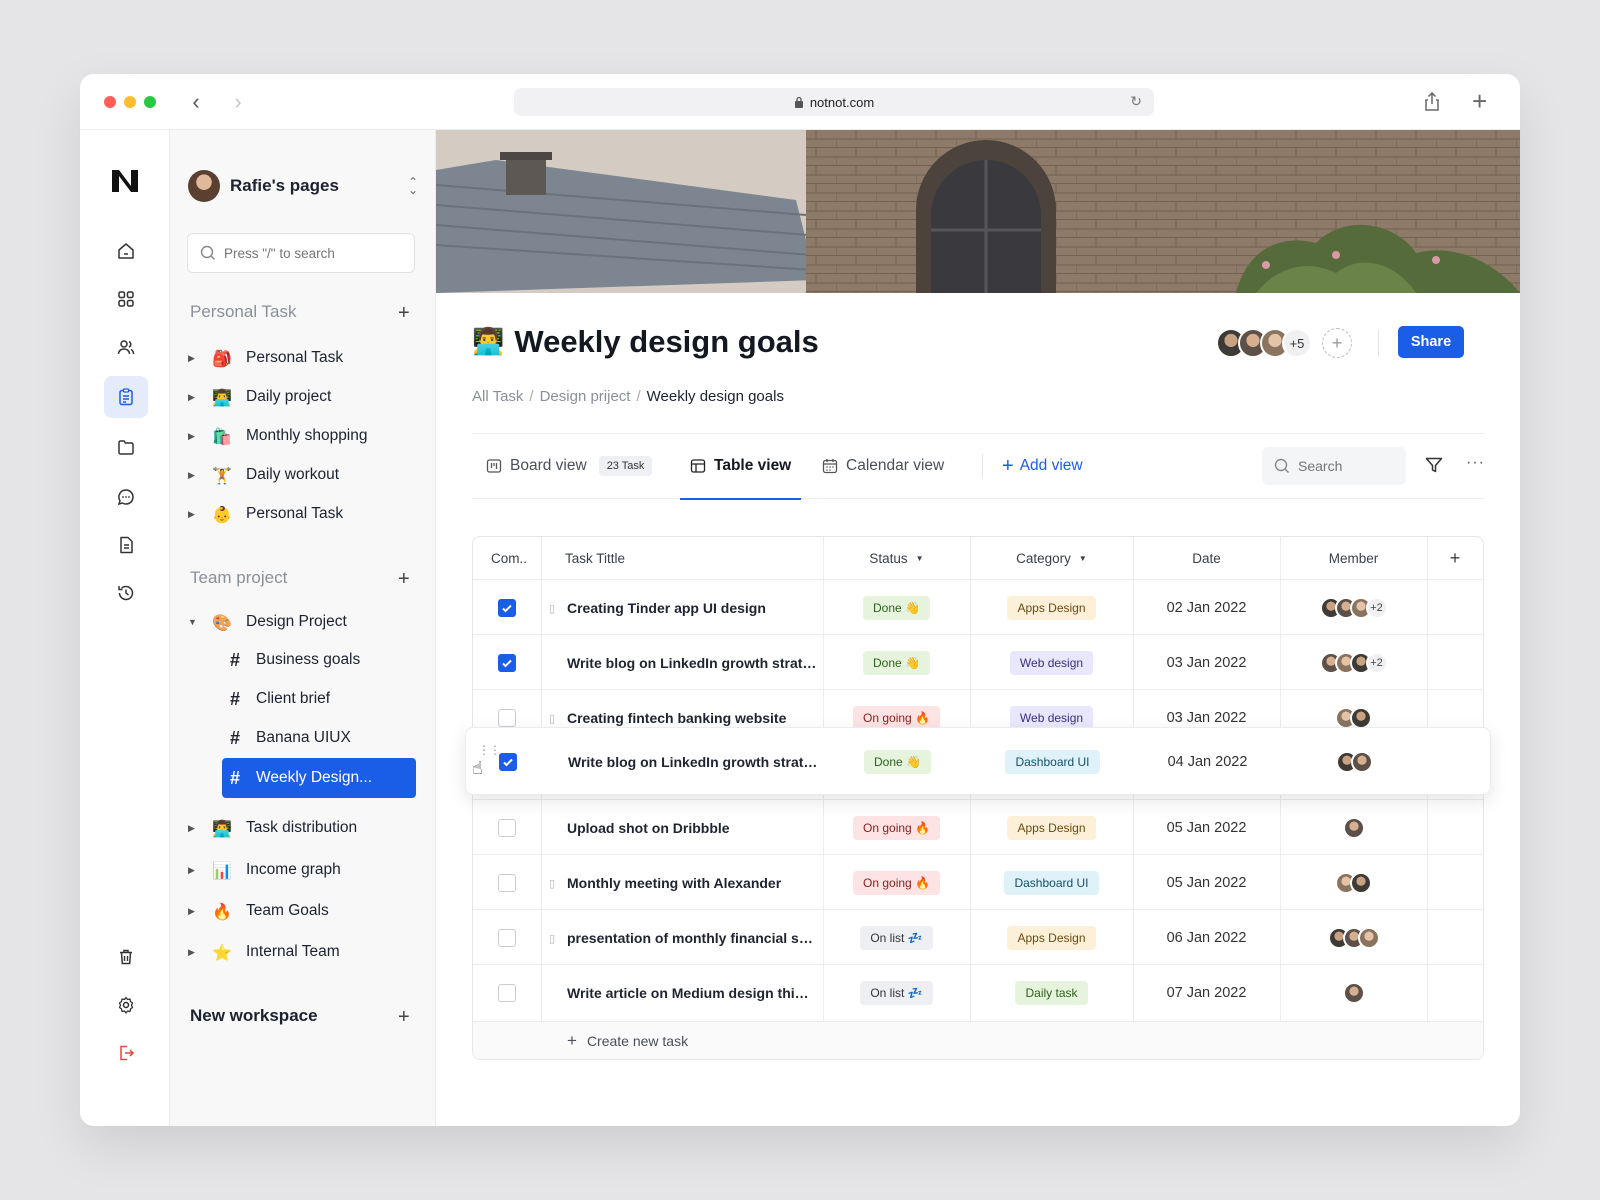 This screenshot has width=1600, height=1200. I want to click on trash-icon, so click(126, 957).